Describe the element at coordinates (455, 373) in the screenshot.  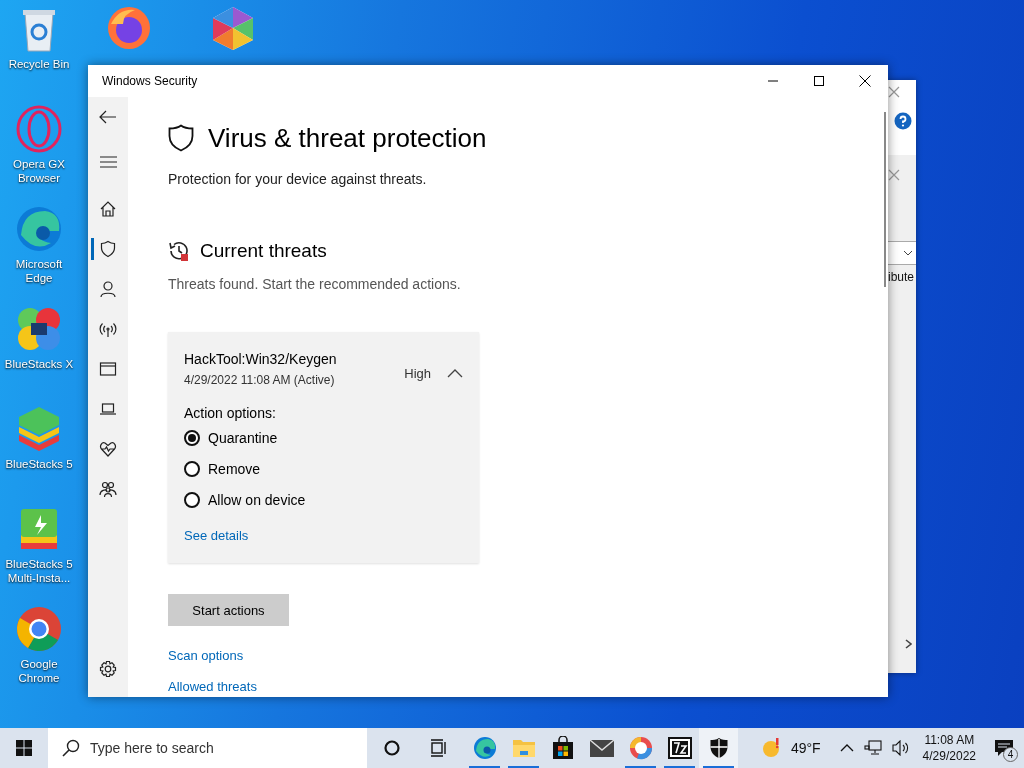
I see `chevron-up-icon` at that location.